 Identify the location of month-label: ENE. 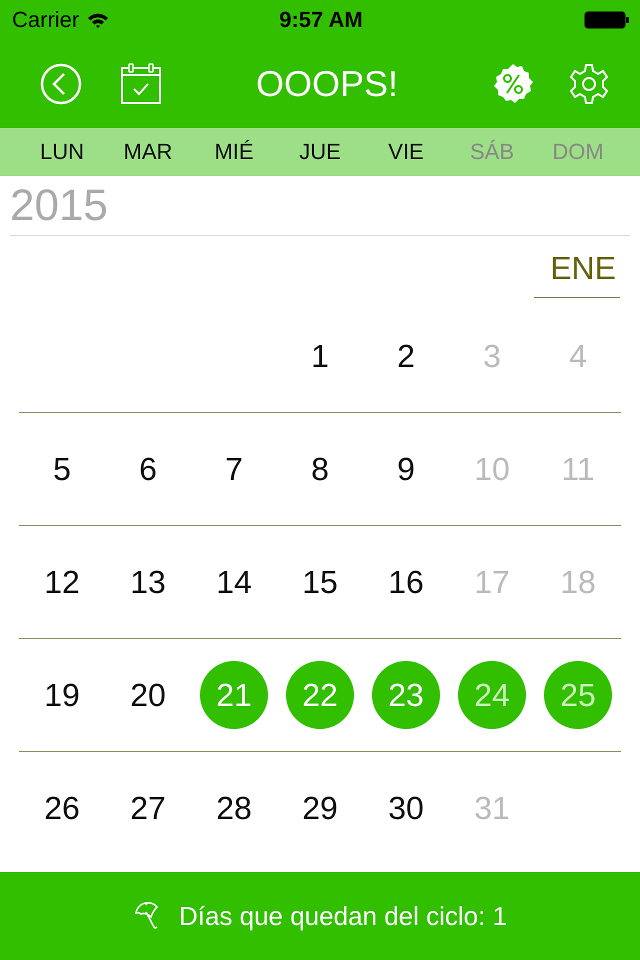
(577, 267).